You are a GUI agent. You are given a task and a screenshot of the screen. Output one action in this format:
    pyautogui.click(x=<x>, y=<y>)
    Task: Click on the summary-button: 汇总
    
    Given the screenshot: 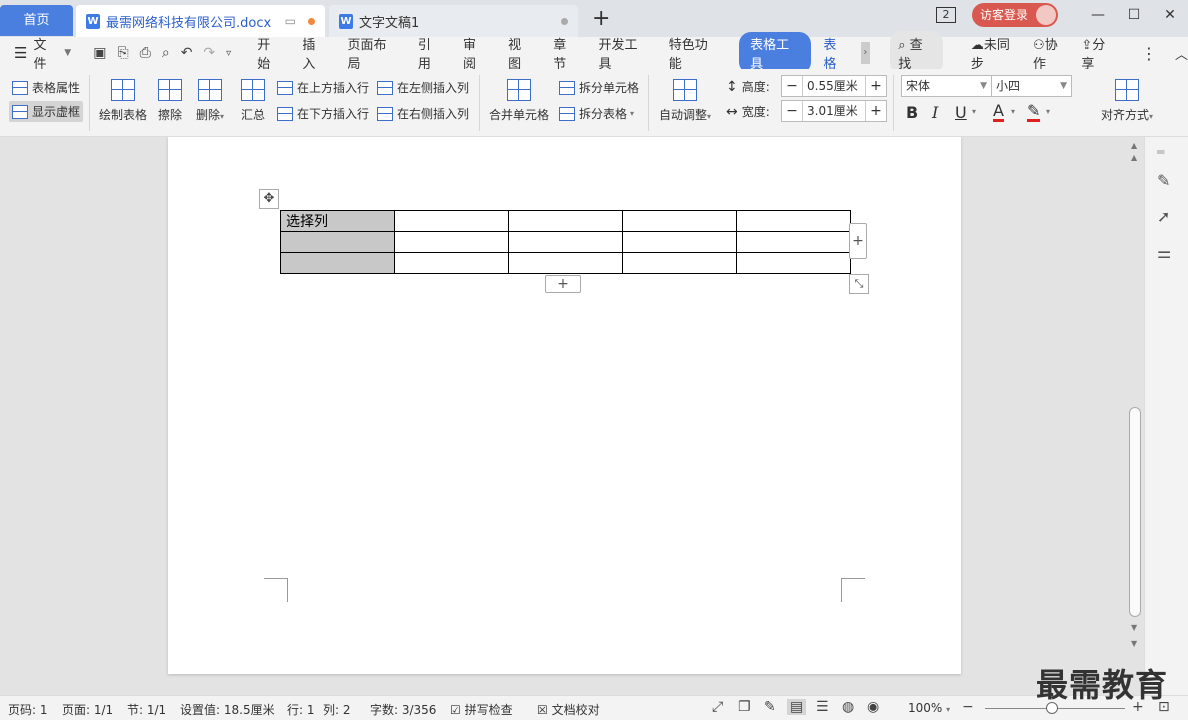 What is the action you would take?
    pyautogui.click(x=253, y=101)
    